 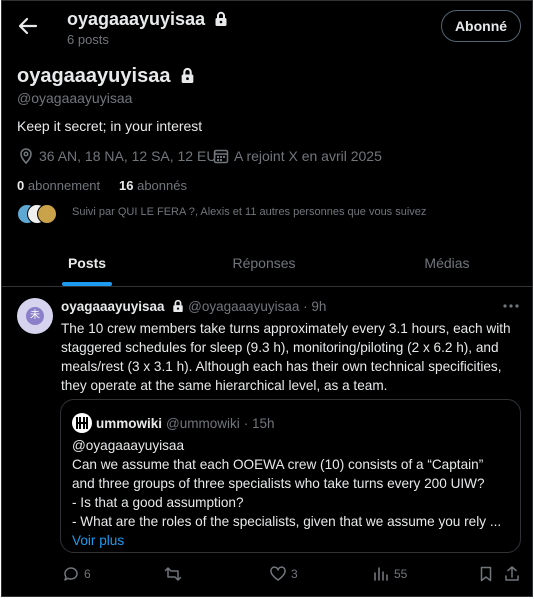 I want to click on profile-joined: A rejoint X en avril 2025, so click(x=297, y=156).